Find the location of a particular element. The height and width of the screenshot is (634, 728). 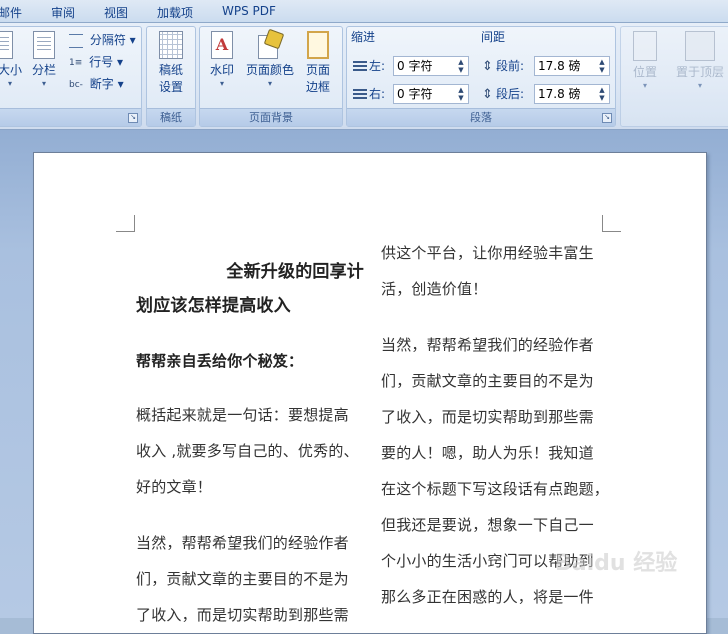

size-label: 大小 is located at coordinates (11, 70).